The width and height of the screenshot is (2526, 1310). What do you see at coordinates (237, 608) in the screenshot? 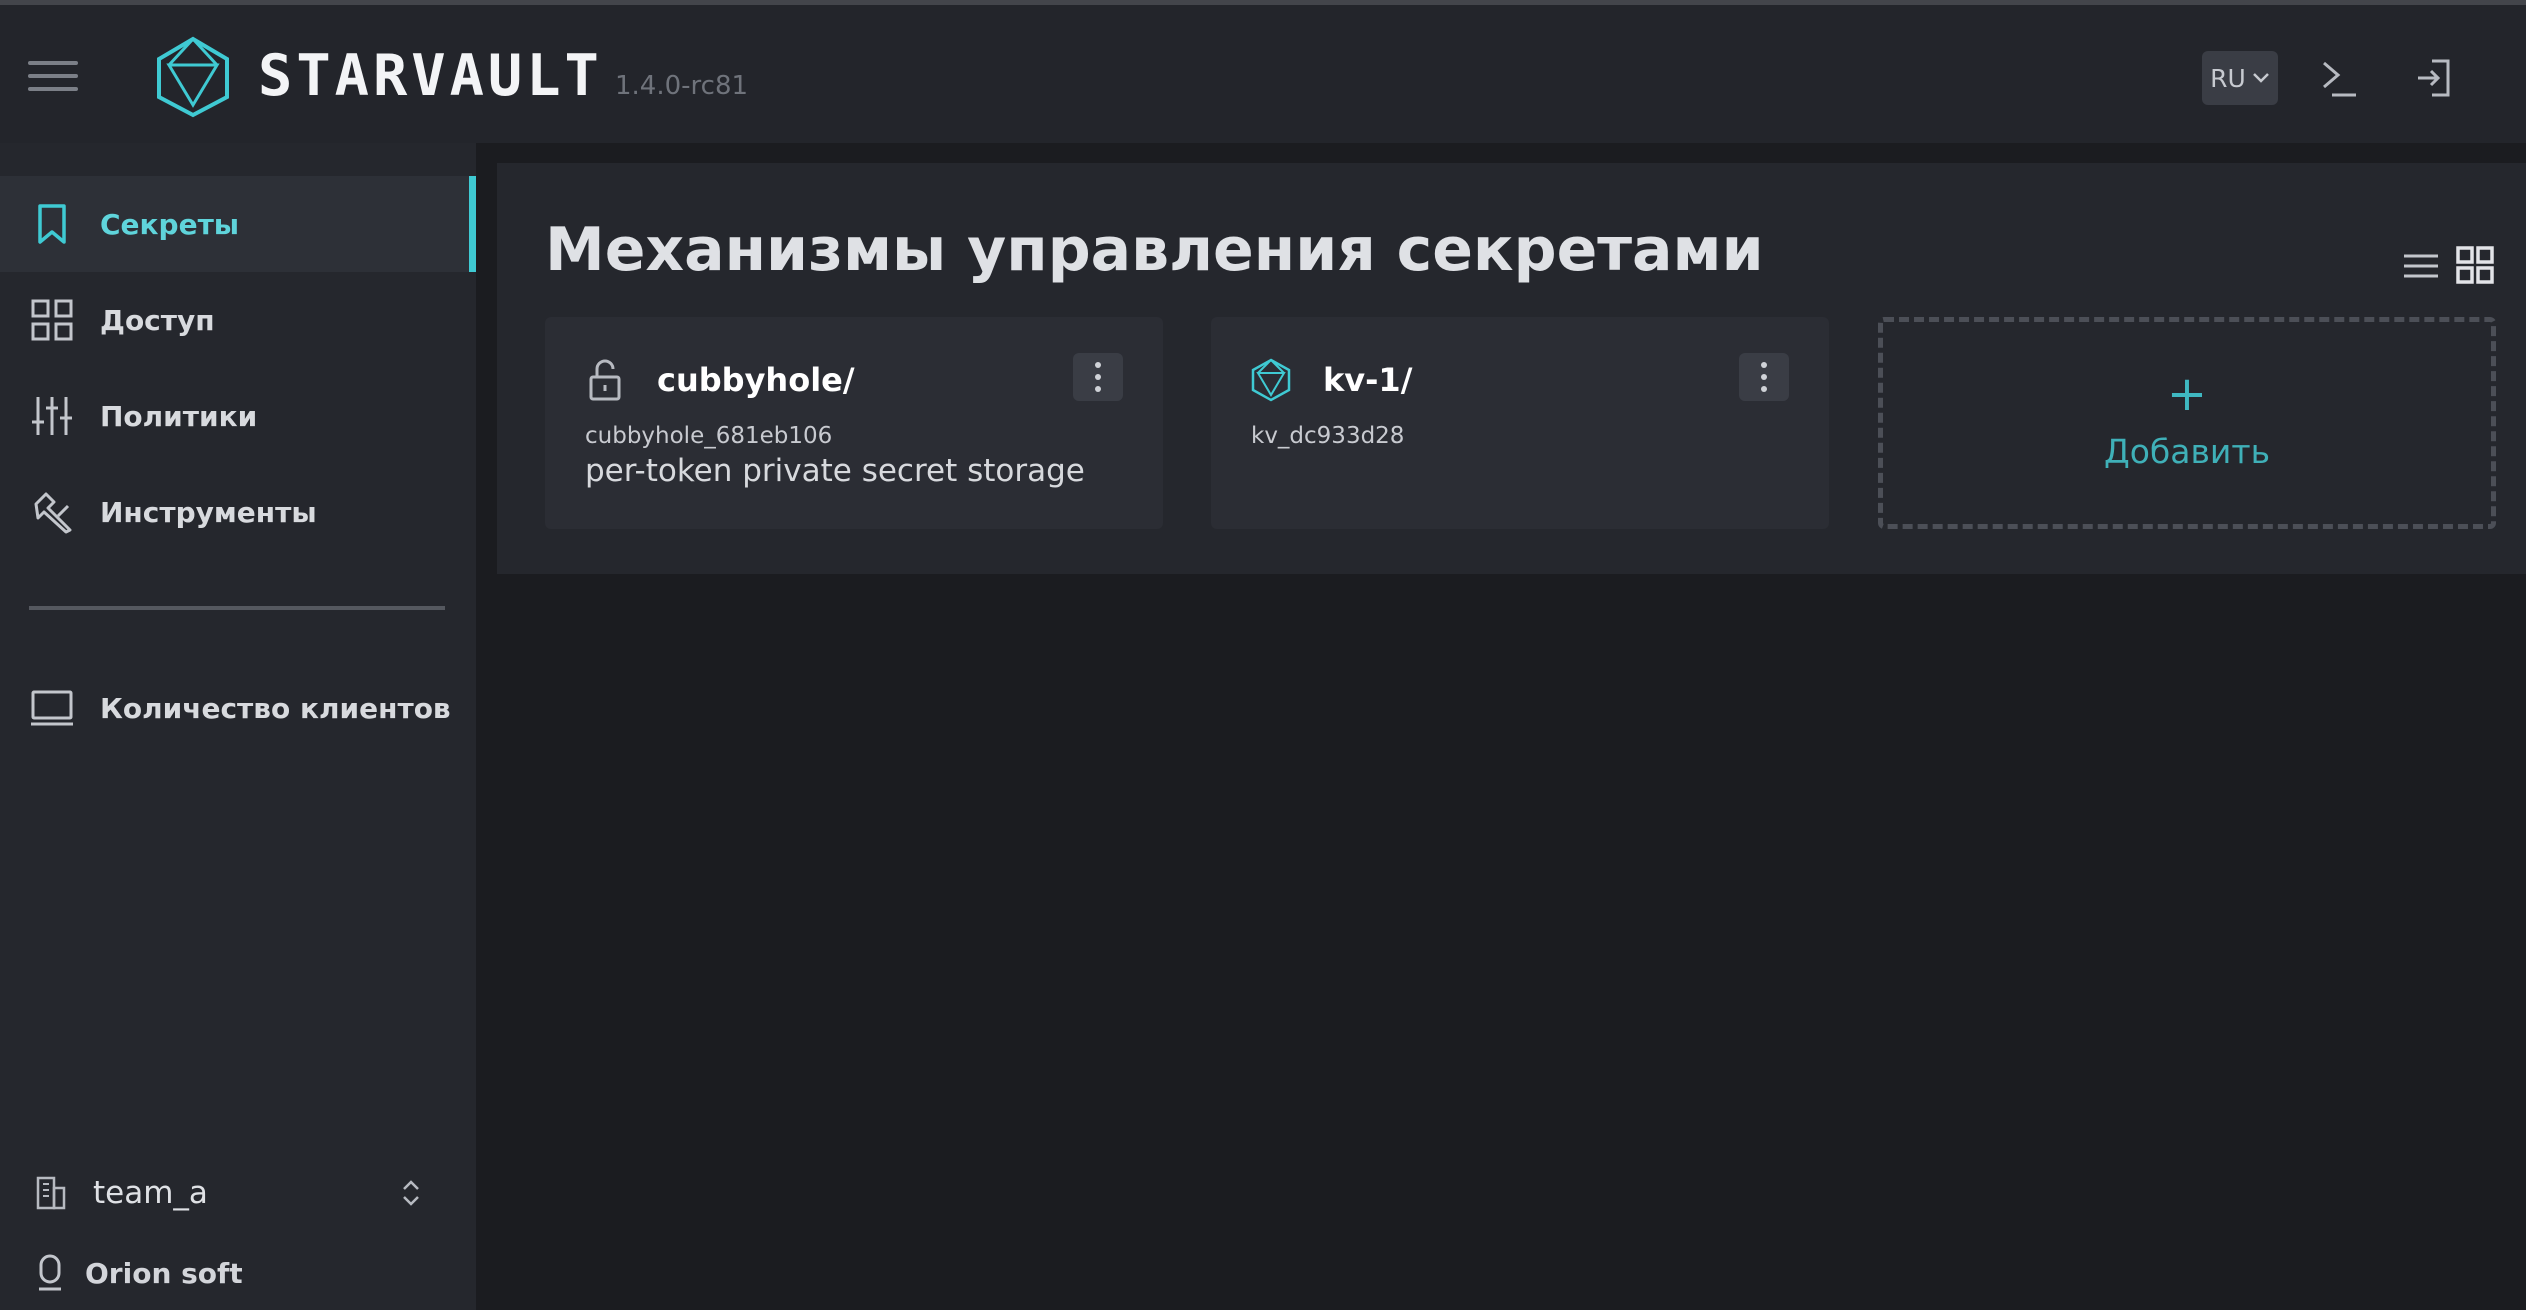
I see `sidebar-divider` at bounding box center [237, 608].